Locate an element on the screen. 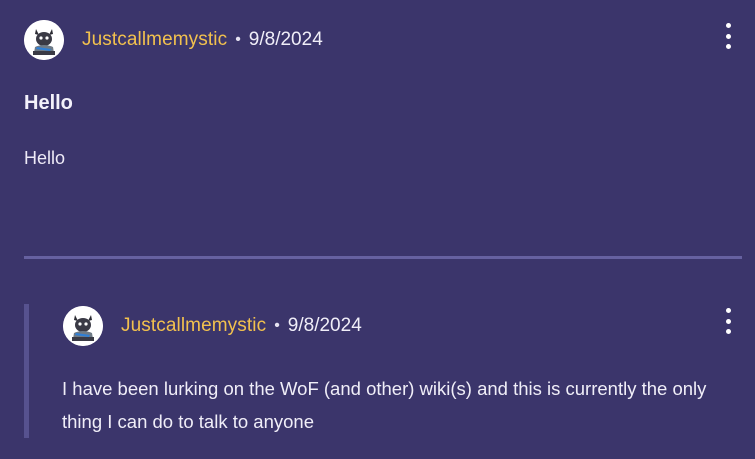 This screenshot has width=755, height=459. post-header: Justcallmemystic • 9/8/2024 is located at coordinates (173, 40).